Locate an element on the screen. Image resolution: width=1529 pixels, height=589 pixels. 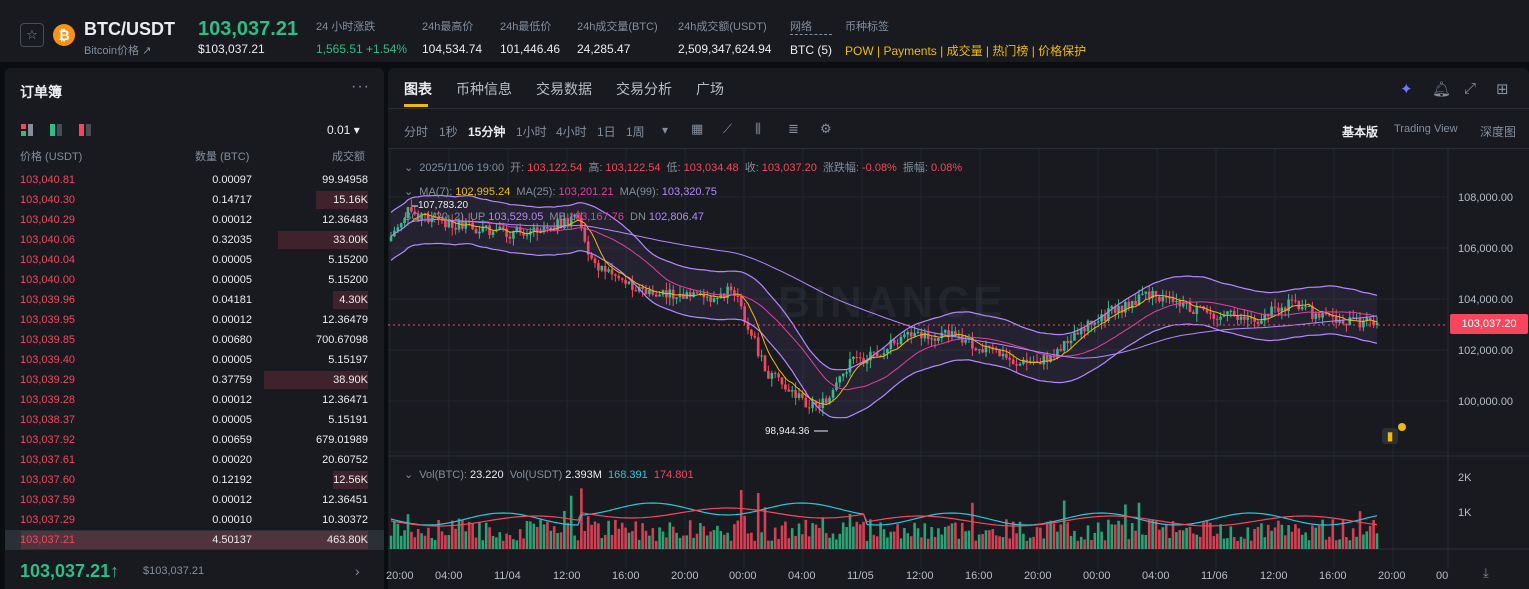
order-book-row: 103,040.81 0.00097 99.94958 is located at coordinates (194, 180).